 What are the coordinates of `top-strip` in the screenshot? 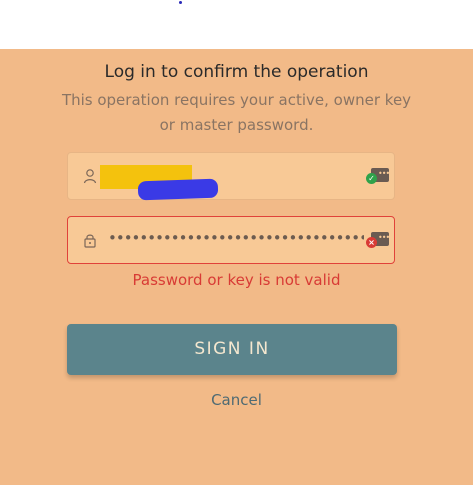 It's located at (236, 24).